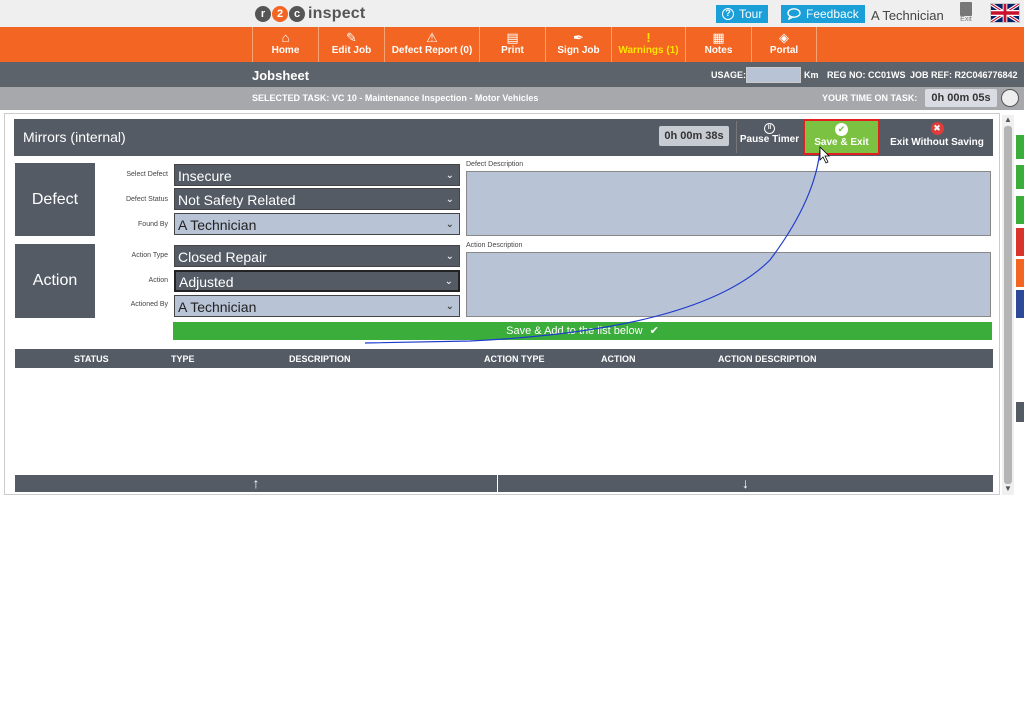 This screenshot has height=709, width=1024. What do you see at coordinates (317, 281) in the screenshot?
I see `action-dropdown: Adjusted ⌄` at bounding box center [317, 281].